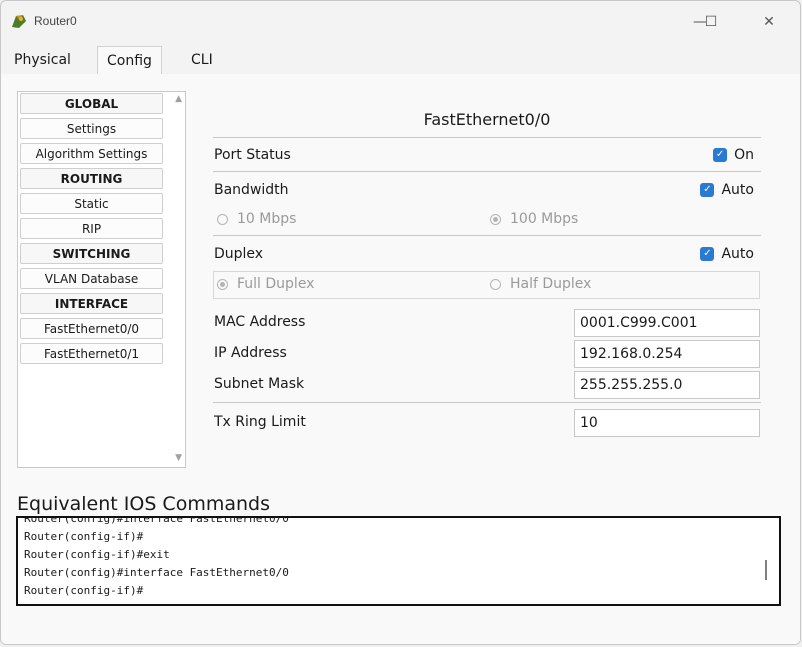  Describe the element at coordinates (260, 422) in the screenshot. I see `tx-ring-limit-label: Tx Ring Limit` at that location.